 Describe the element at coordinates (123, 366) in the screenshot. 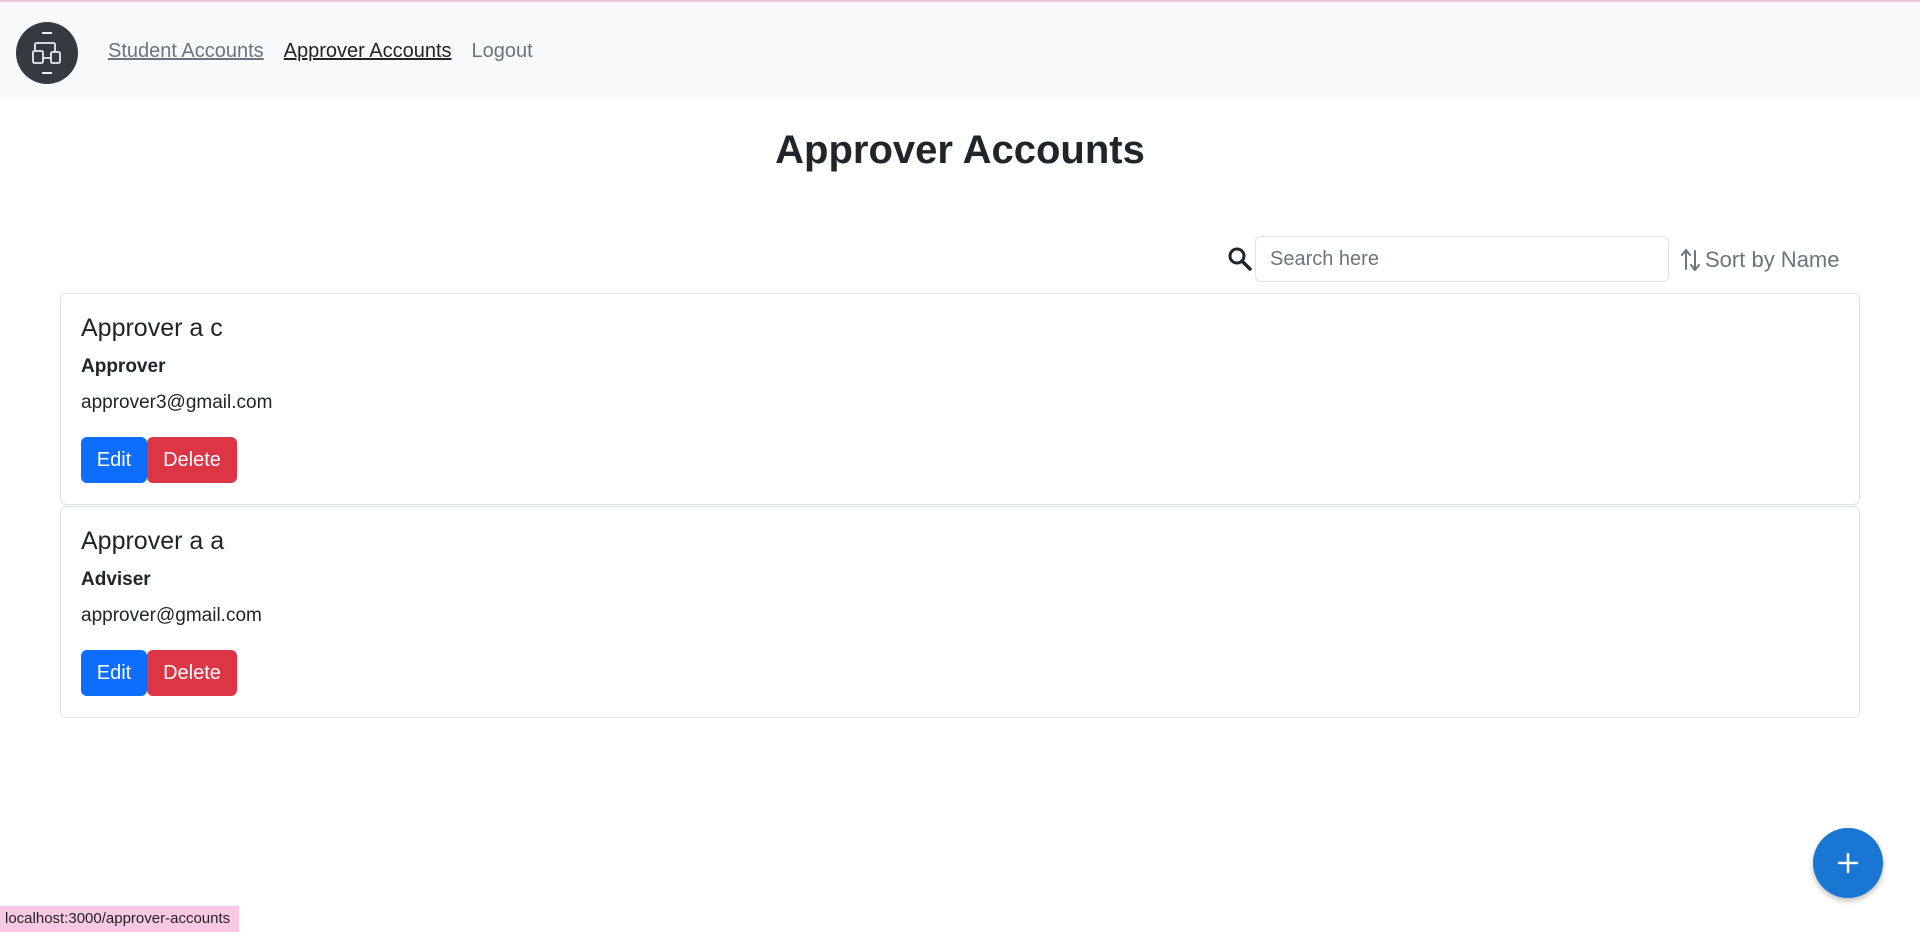

I see `account-role: Approver` at that location.